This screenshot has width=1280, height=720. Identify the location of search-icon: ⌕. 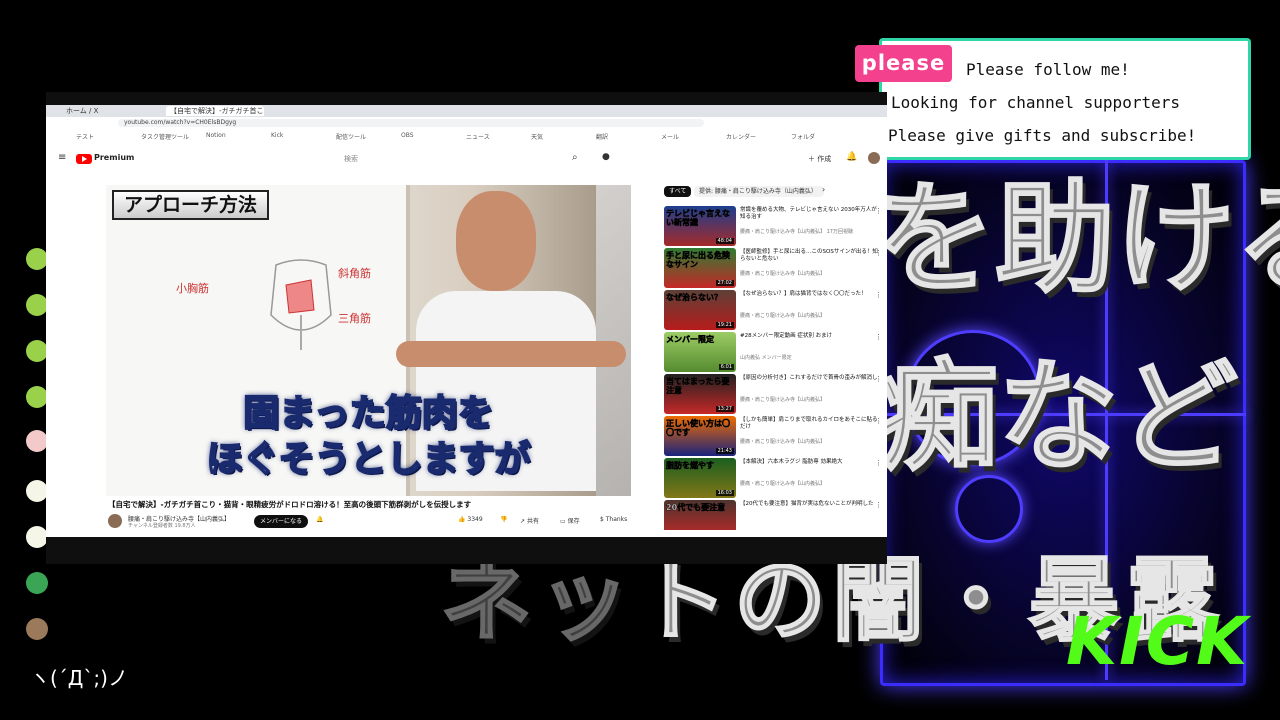
(575, 157).